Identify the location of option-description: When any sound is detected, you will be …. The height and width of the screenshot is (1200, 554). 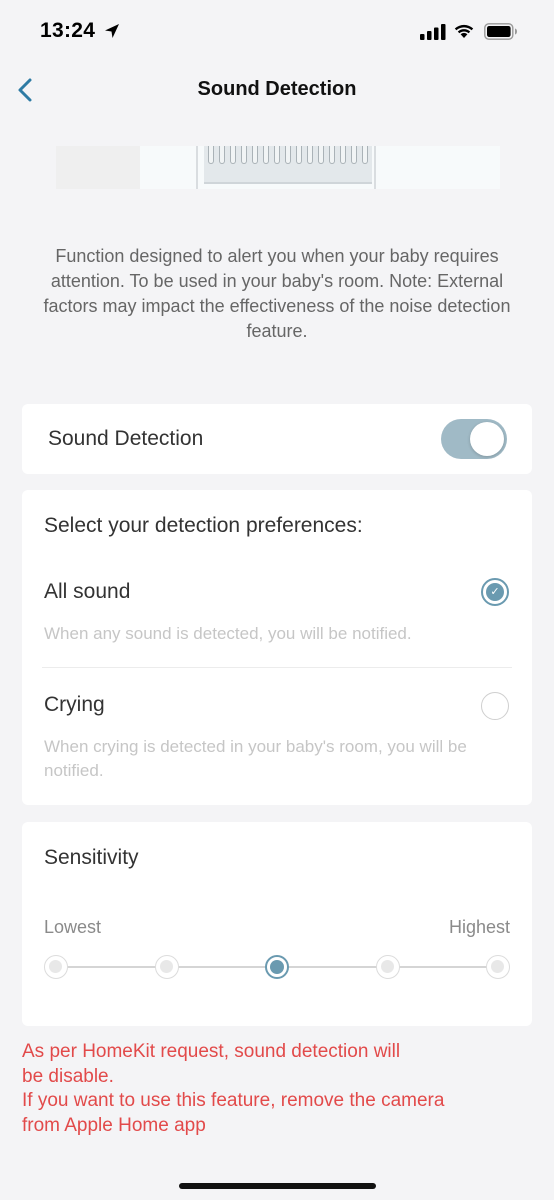
(228, 633).